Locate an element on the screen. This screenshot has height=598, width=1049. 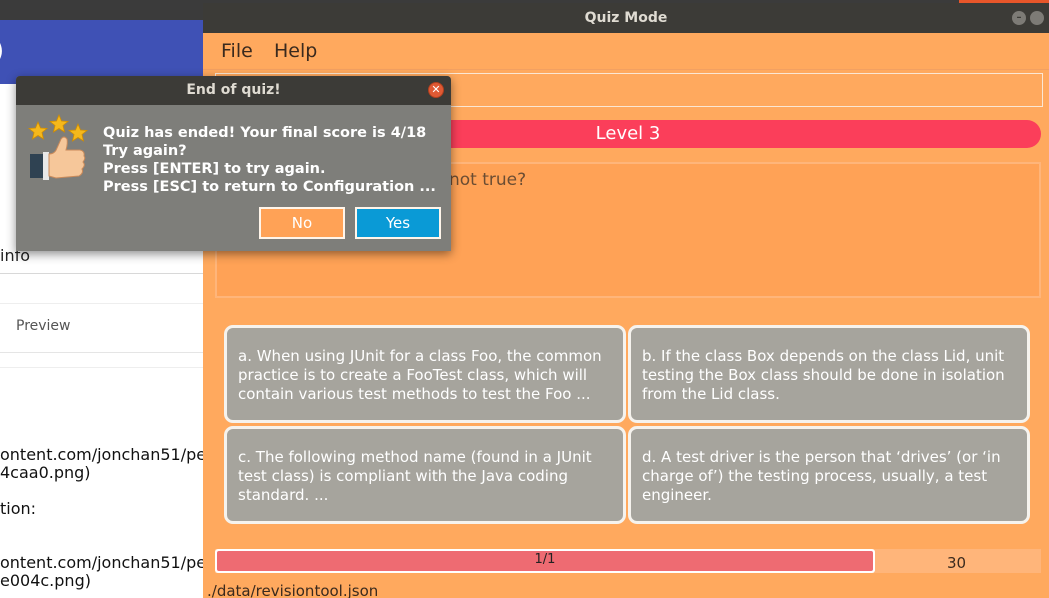
dialog-titlebar: End of quiz! ✕ is located at coordinates (233, 90).